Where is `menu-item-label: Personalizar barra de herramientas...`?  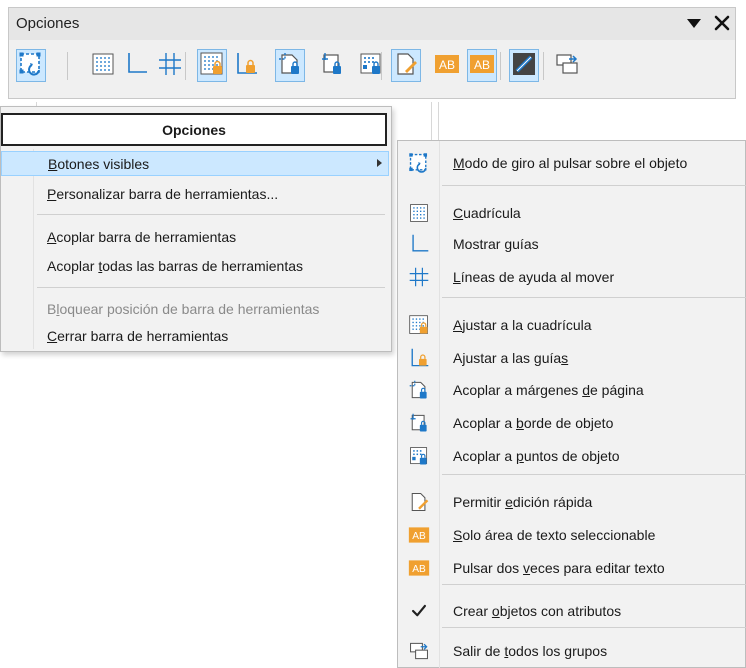
menu-item-label: Personalizar barra de herramientas... is located at coordinates (163, 193).